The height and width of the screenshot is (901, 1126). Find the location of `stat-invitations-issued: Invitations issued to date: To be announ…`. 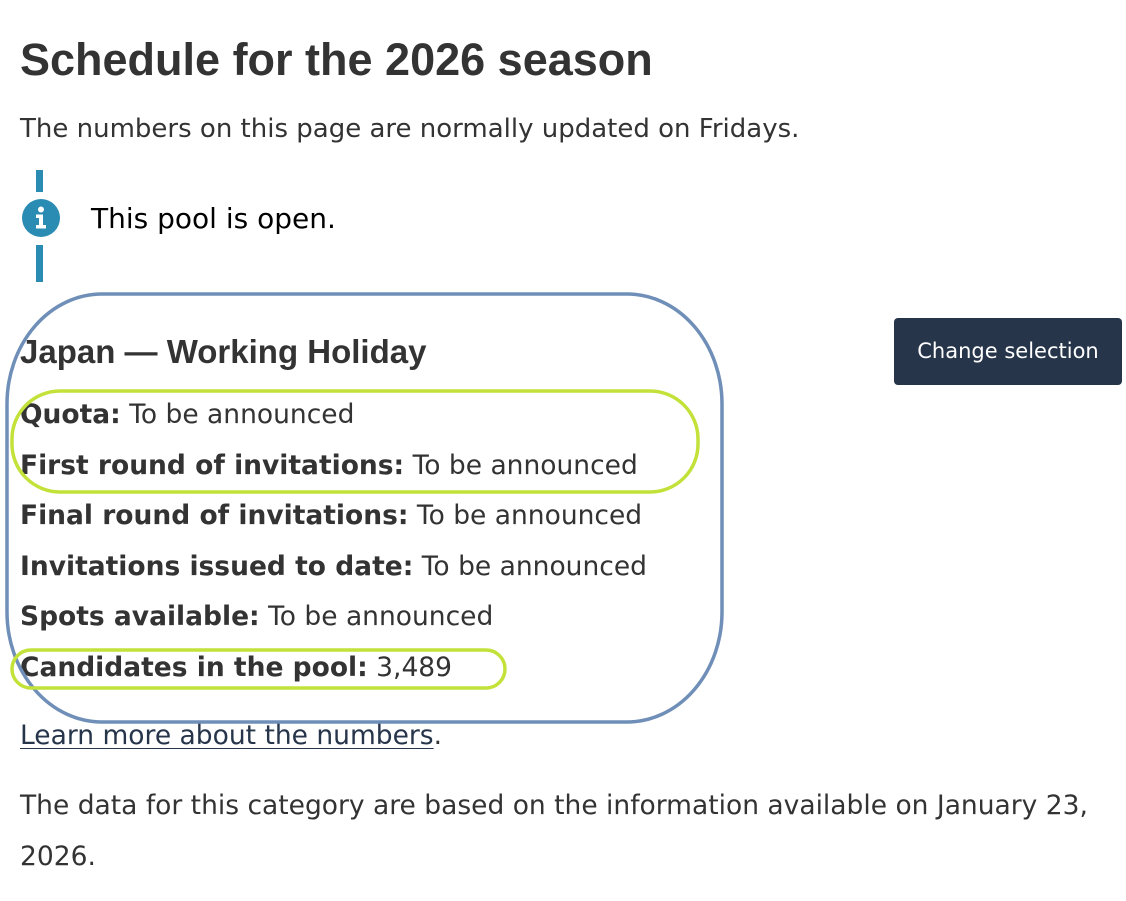

stat-invitations-issued: Invitations issued to date: To be announ… is located at coordinates (333, 567).